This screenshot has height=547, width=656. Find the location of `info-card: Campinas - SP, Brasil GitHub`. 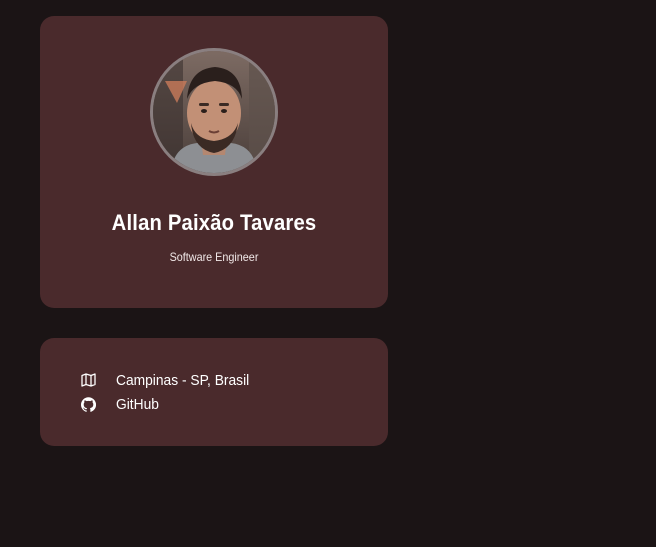

info-card: Campinas - SP, Brasil GitHub is located at coordinates (214, 392).